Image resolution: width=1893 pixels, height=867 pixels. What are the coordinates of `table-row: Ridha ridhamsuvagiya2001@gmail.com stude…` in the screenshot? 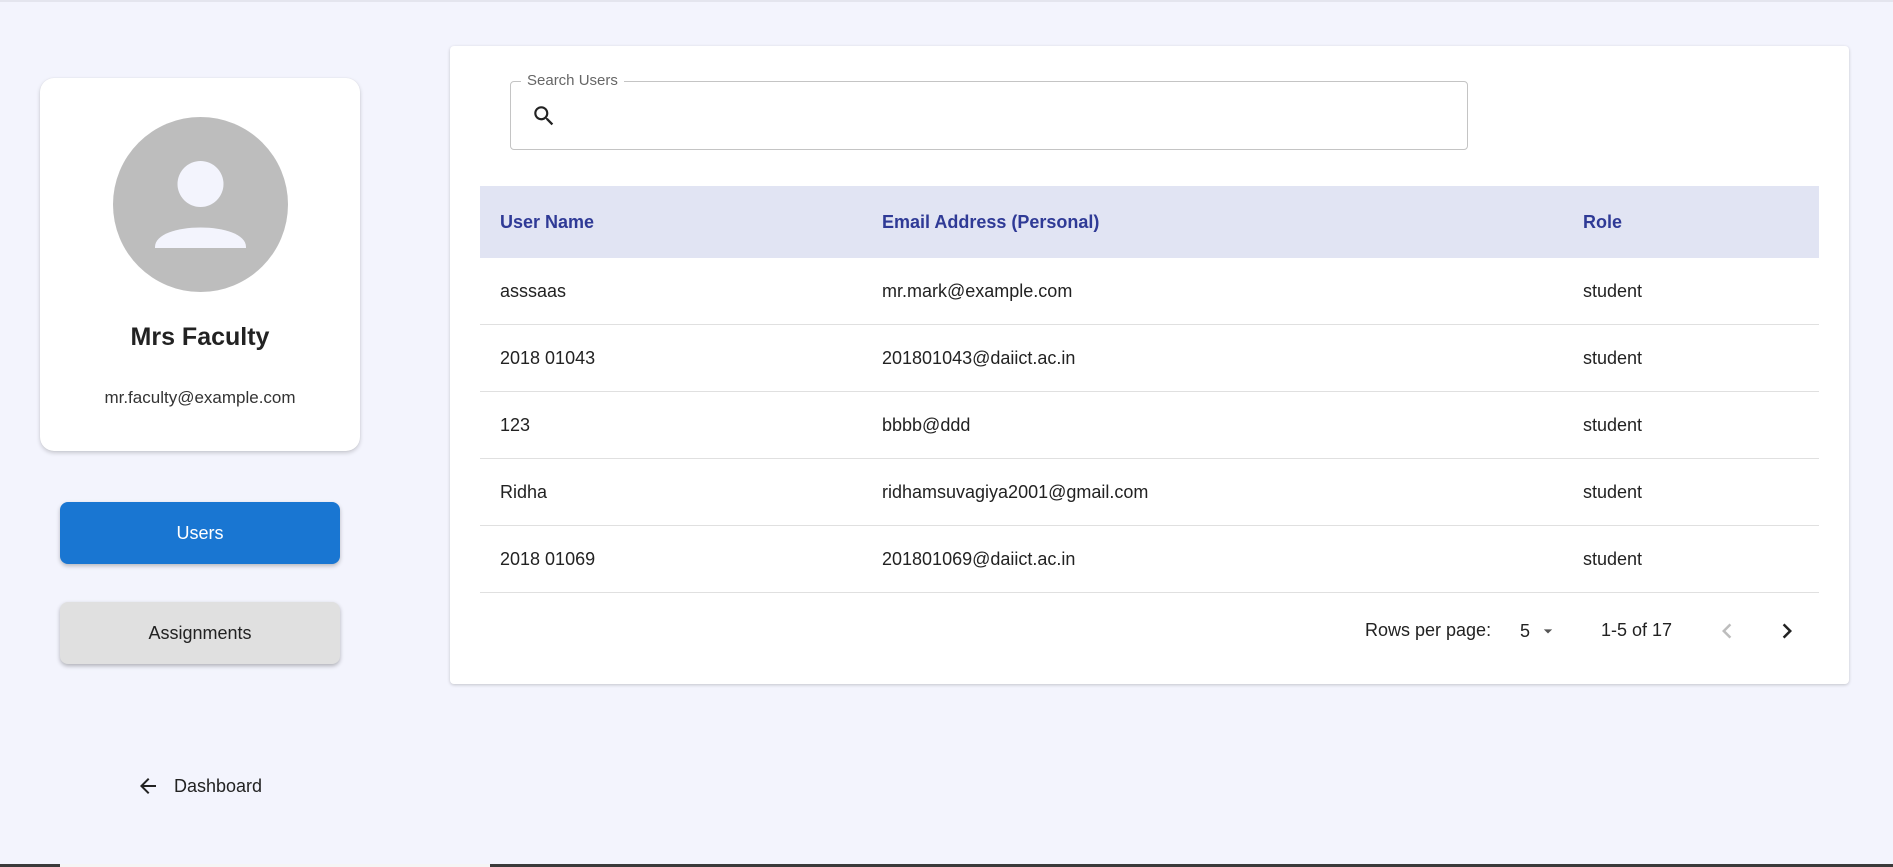 It's located at (1149, 492).